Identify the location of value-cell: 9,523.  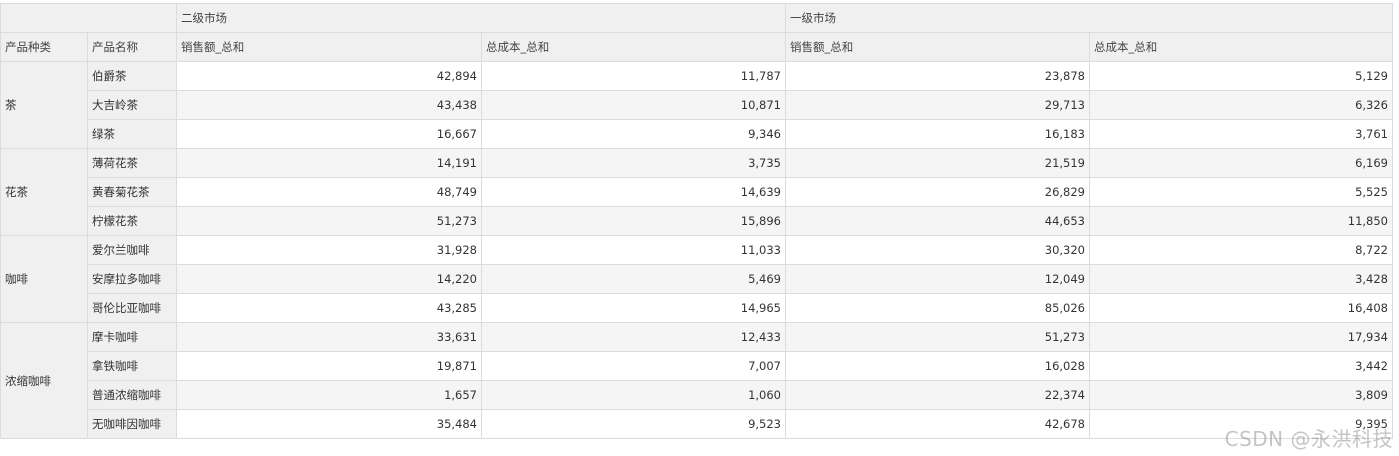
(633, 424).